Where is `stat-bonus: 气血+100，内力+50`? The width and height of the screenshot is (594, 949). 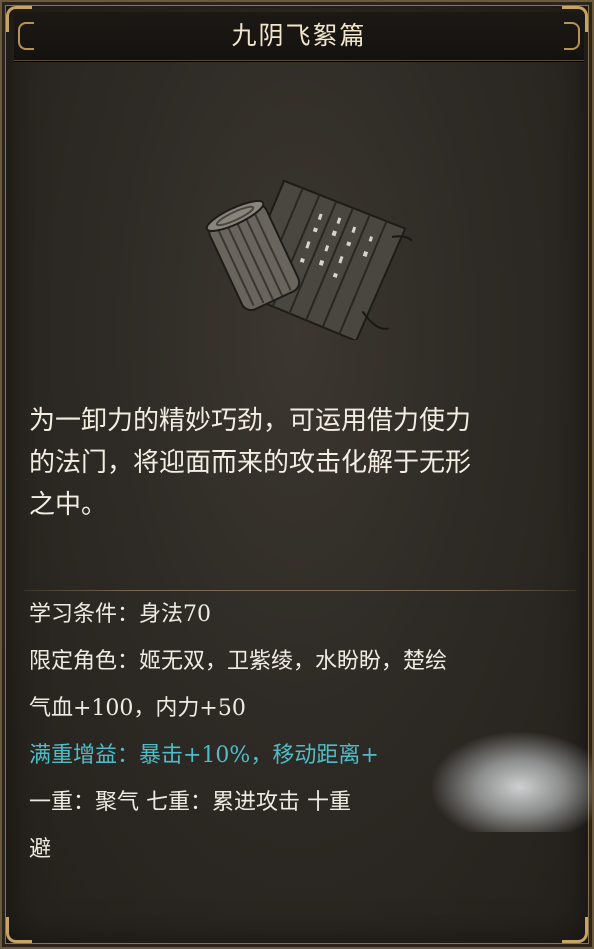
stat-bonus: 气血+100，内力+50 is located at coordinates (137, 708).